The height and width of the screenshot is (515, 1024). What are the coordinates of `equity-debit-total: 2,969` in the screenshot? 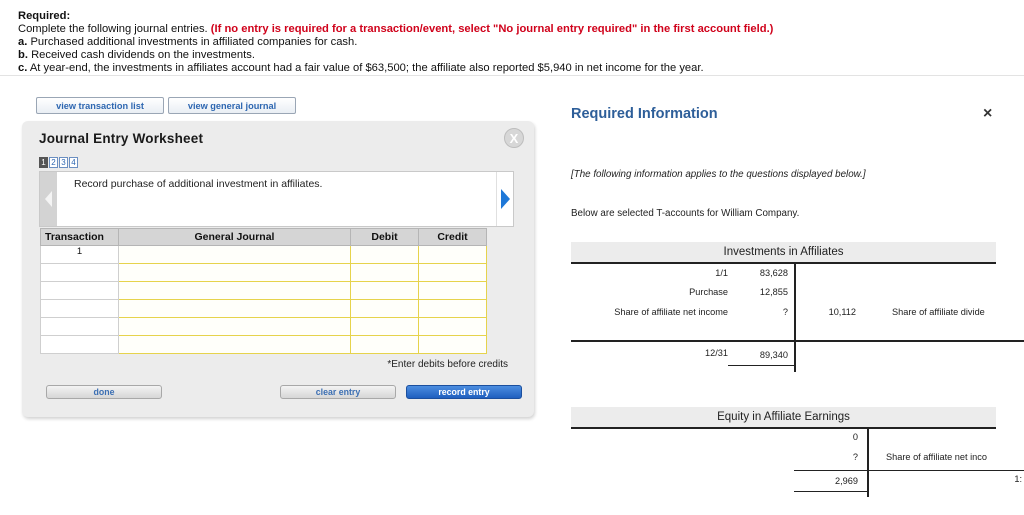 It's located at (846, 481).